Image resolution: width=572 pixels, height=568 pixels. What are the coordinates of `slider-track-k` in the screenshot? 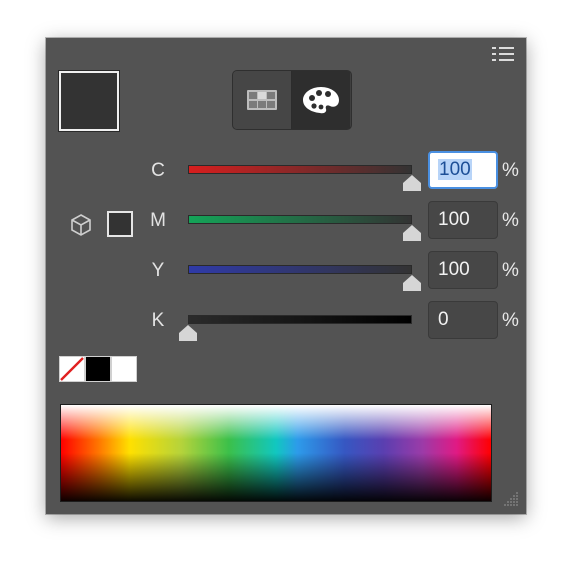 It's located at (300, 319).